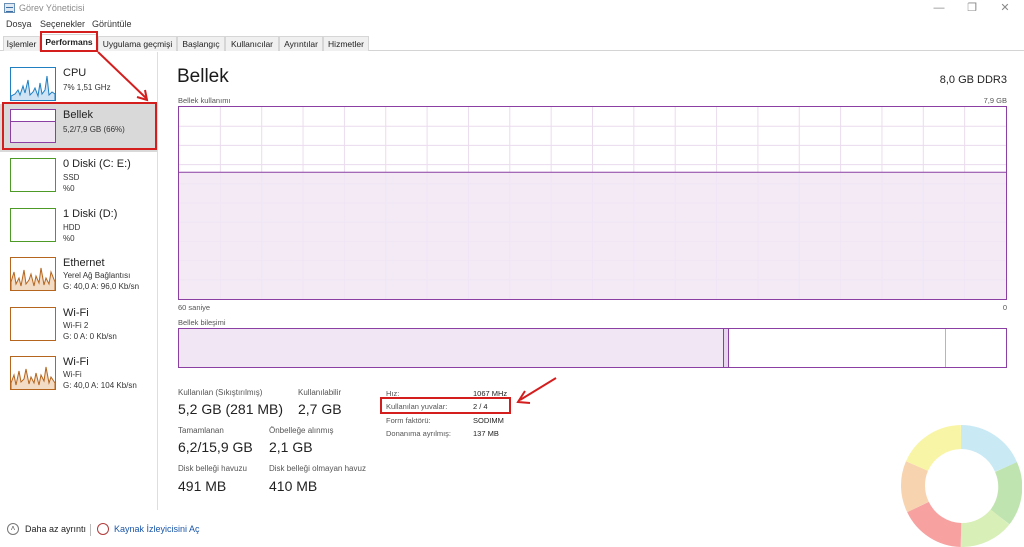 The width and height of the screenshot is (1024, 547). I want to click on committed-label: Tamamlanan, so click(201, 430).